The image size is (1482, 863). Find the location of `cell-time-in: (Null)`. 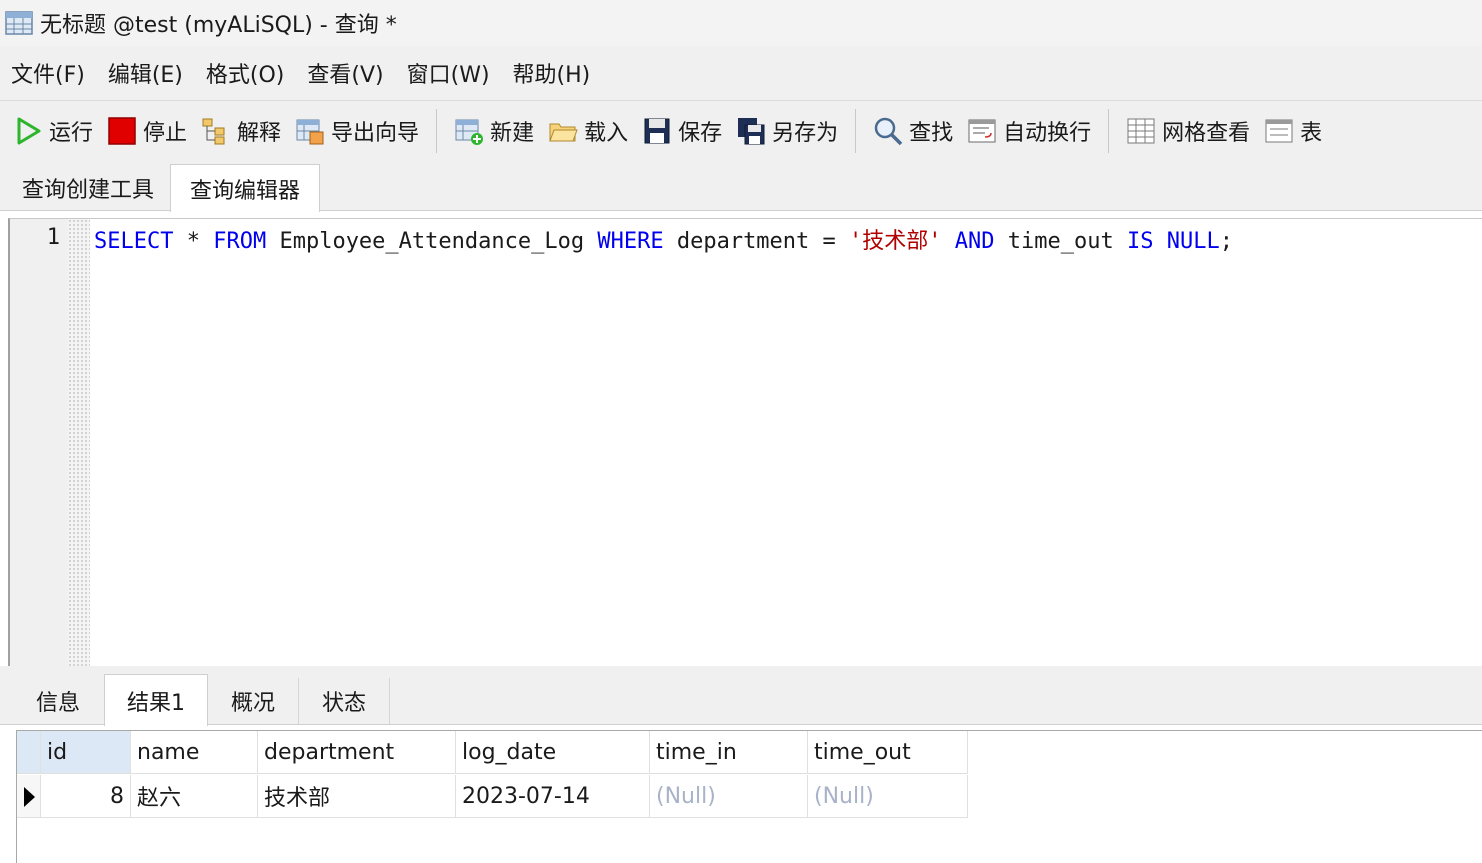

cell-time-in: (Null) is located at coordinates (729, 796).